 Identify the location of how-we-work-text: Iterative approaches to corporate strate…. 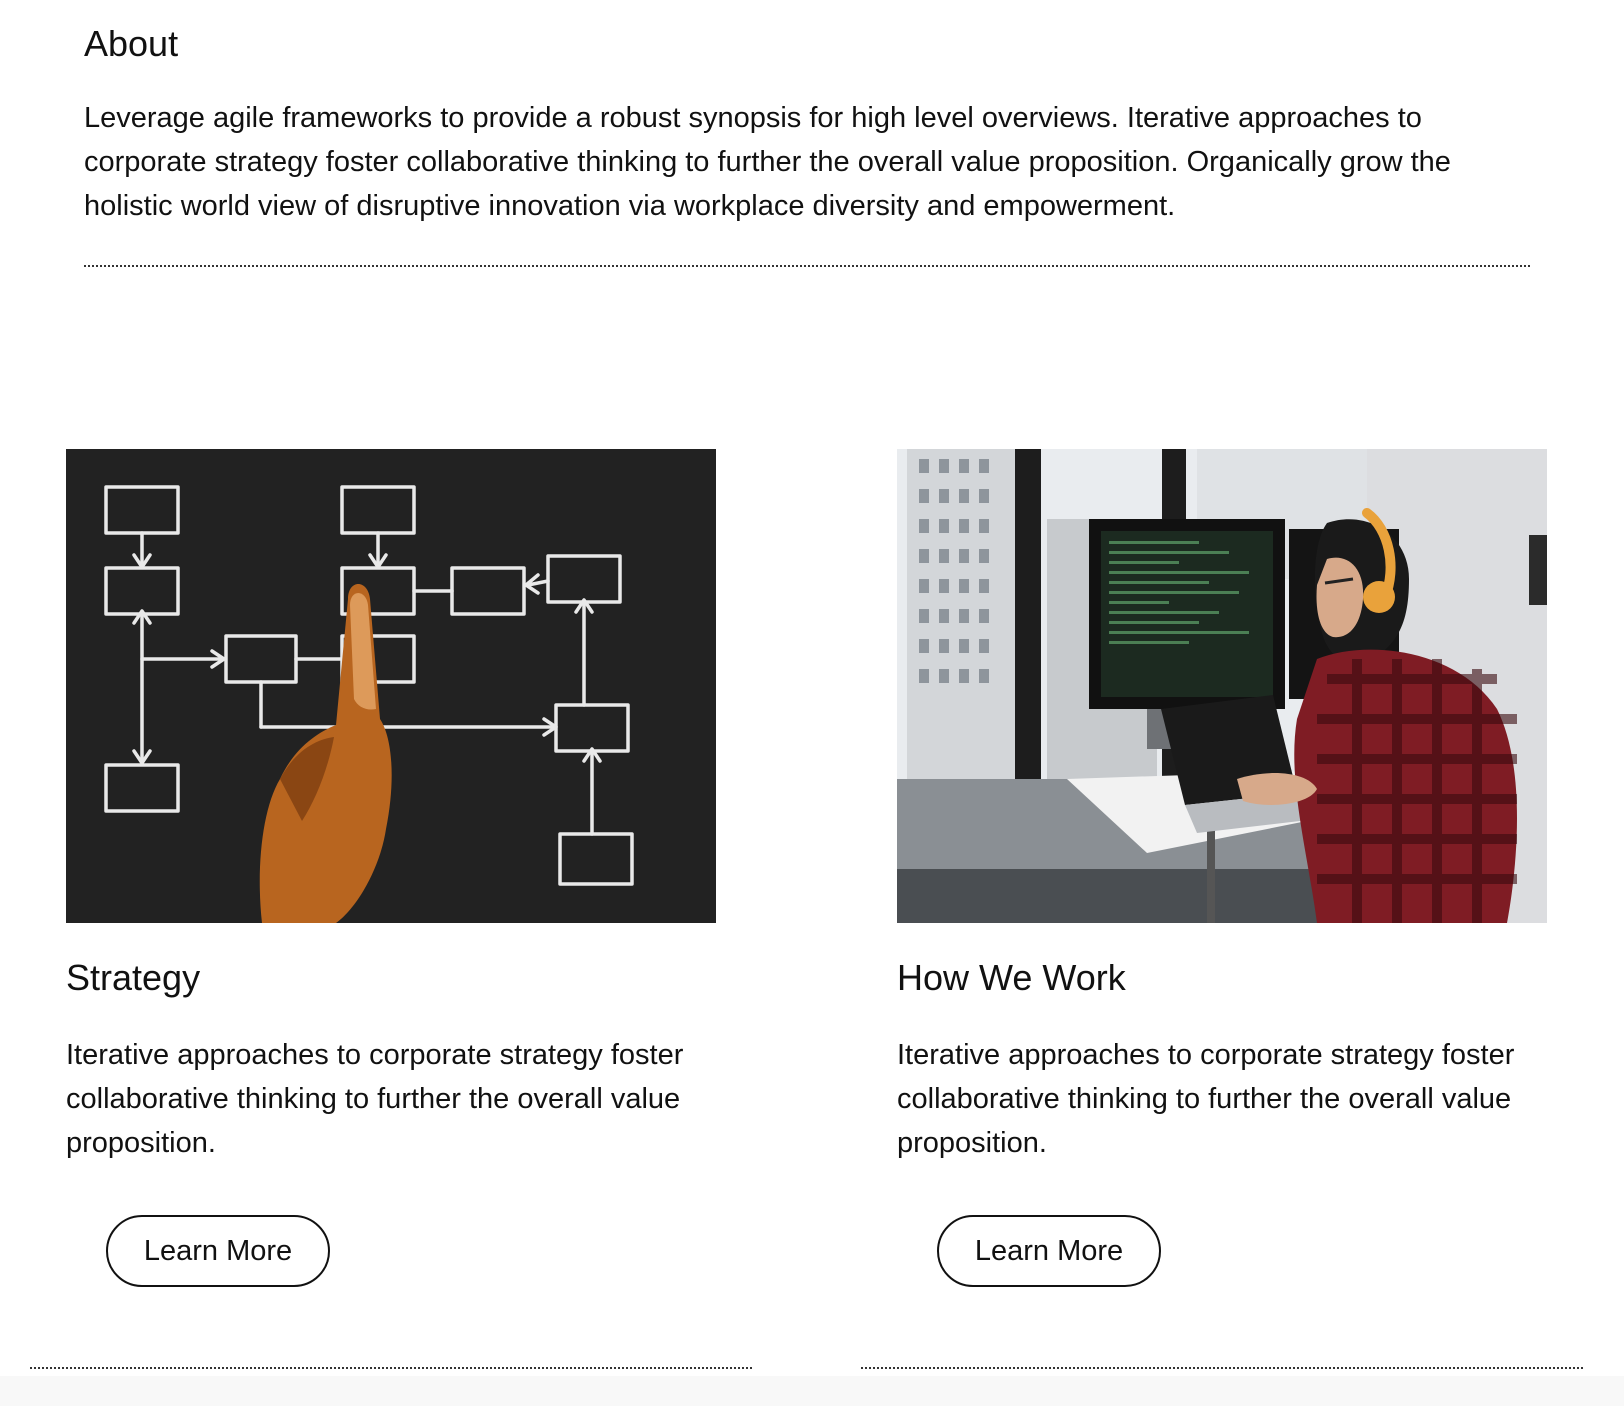
(1206, 1099).